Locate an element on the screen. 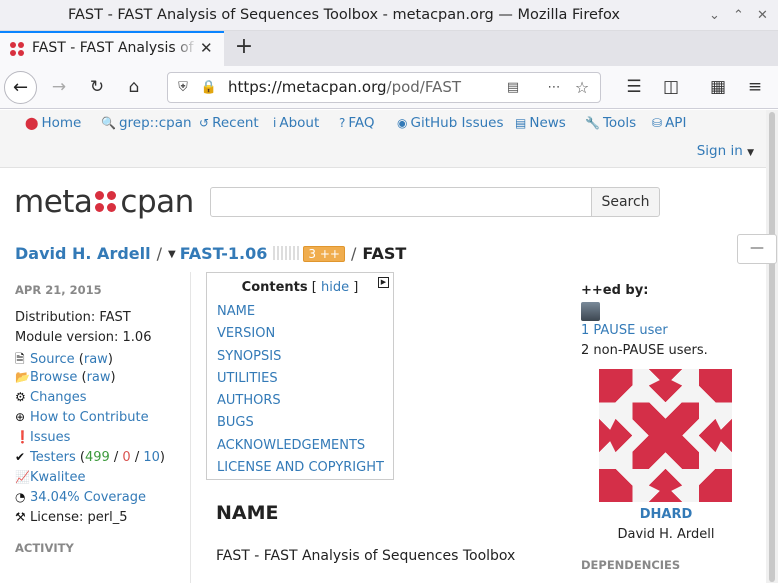  breadcrumb: David H. Ardell / ▼ FAST-1.06 3 ++ / FAST is located at coordinates (211, 253).